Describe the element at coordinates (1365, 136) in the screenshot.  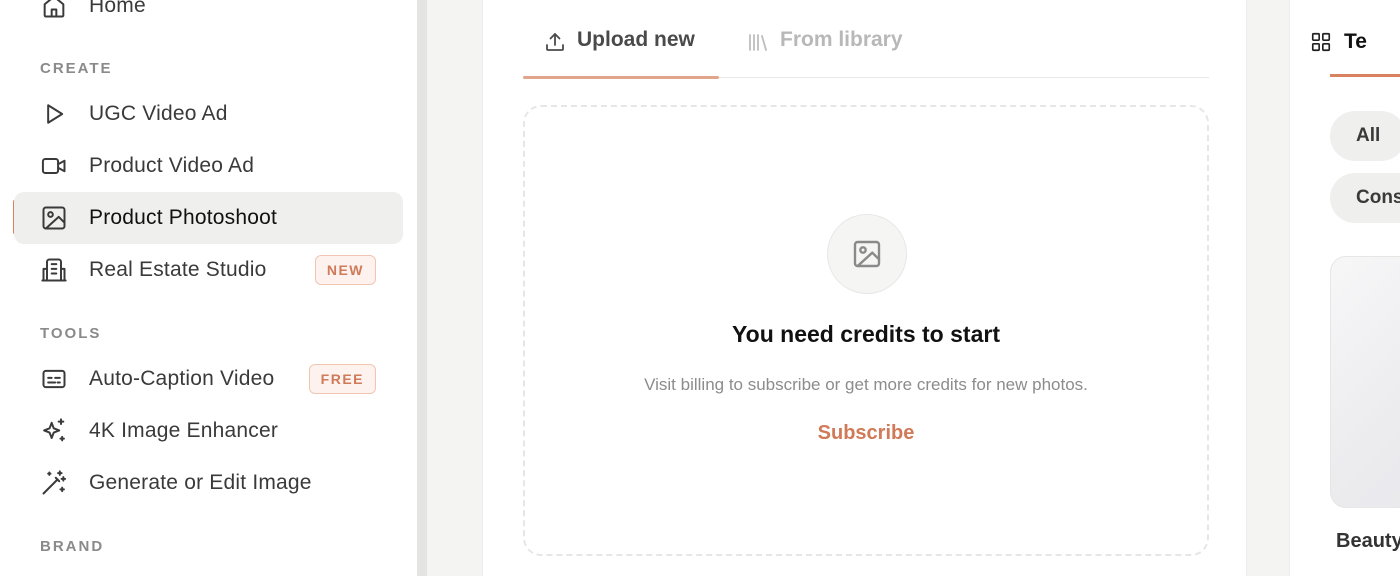
I see `filter-chip-all: All` at that location.